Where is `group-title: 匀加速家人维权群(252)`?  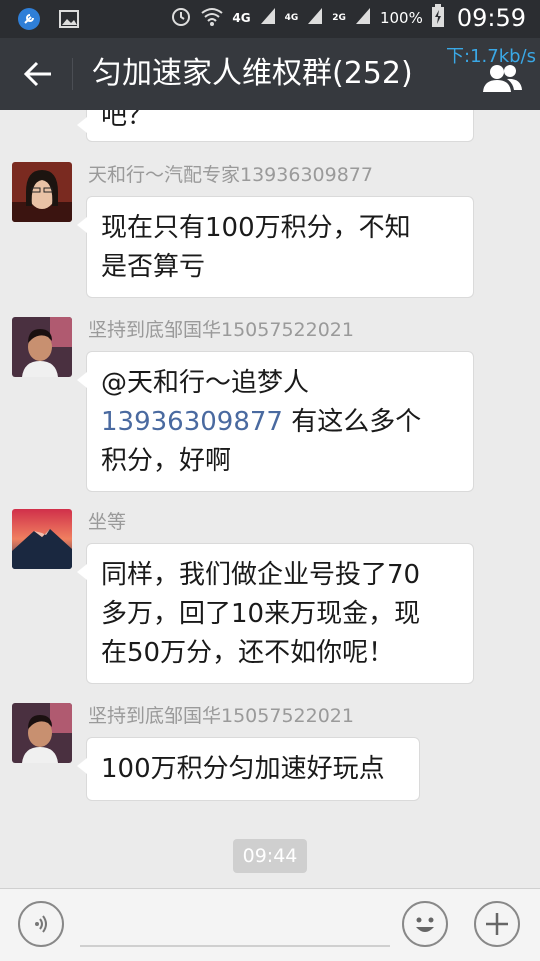 group-title: 匀加速家人维权群(252) is located at coordinates (252, 73).